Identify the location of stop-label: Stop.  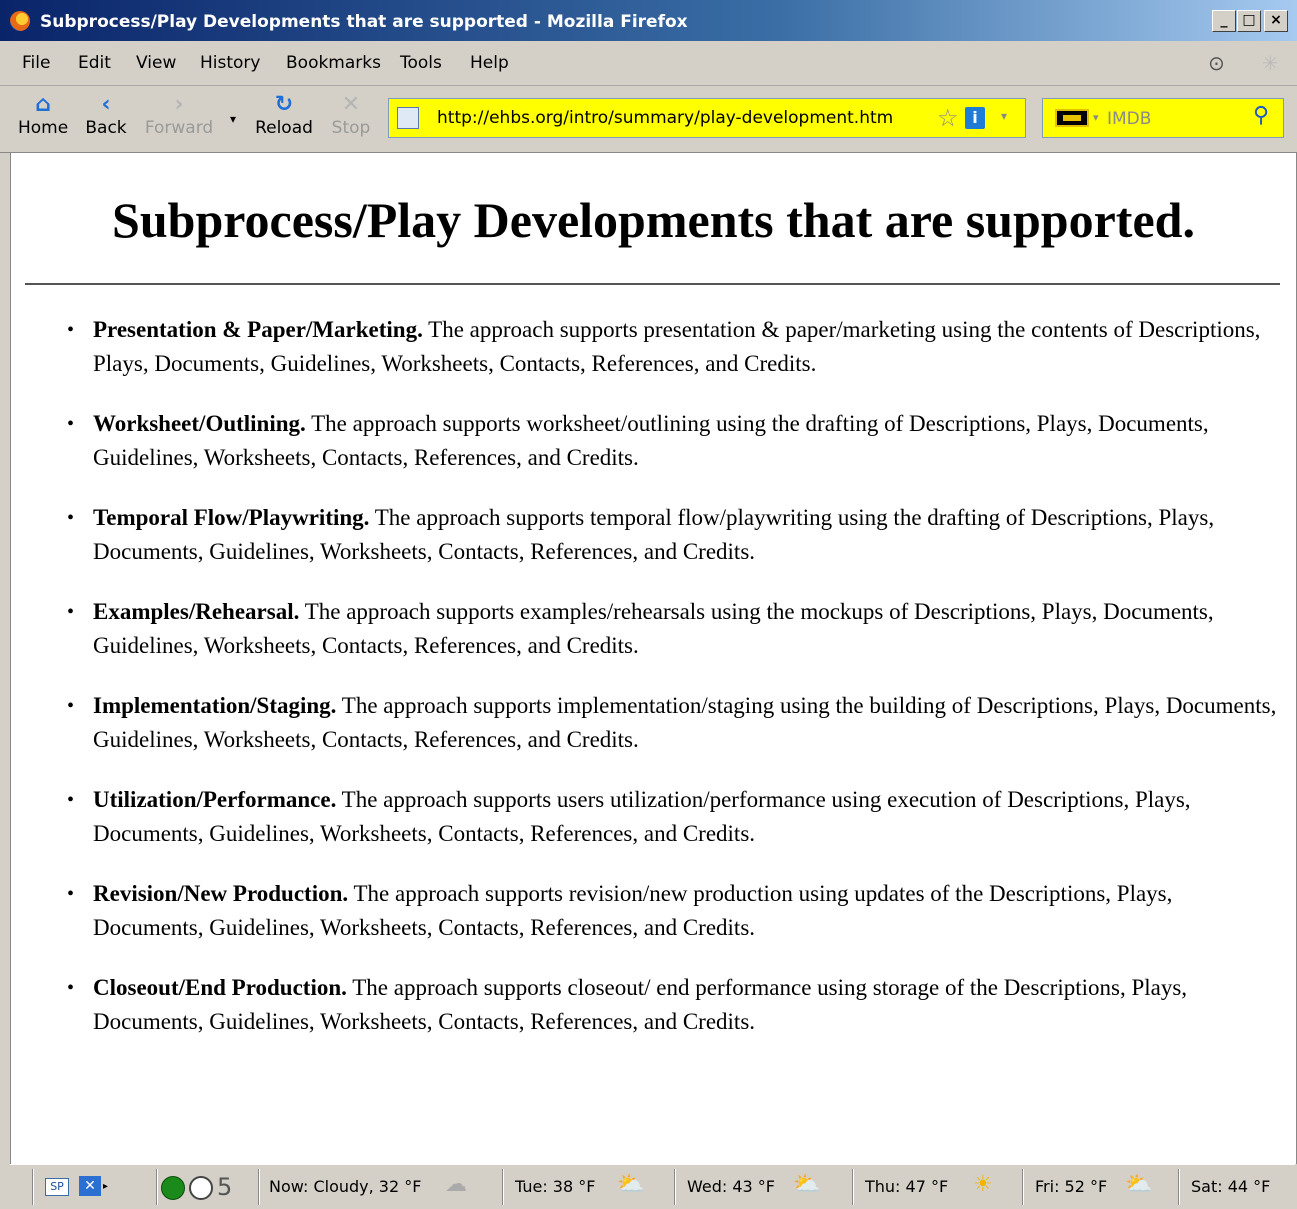
(351, 128).